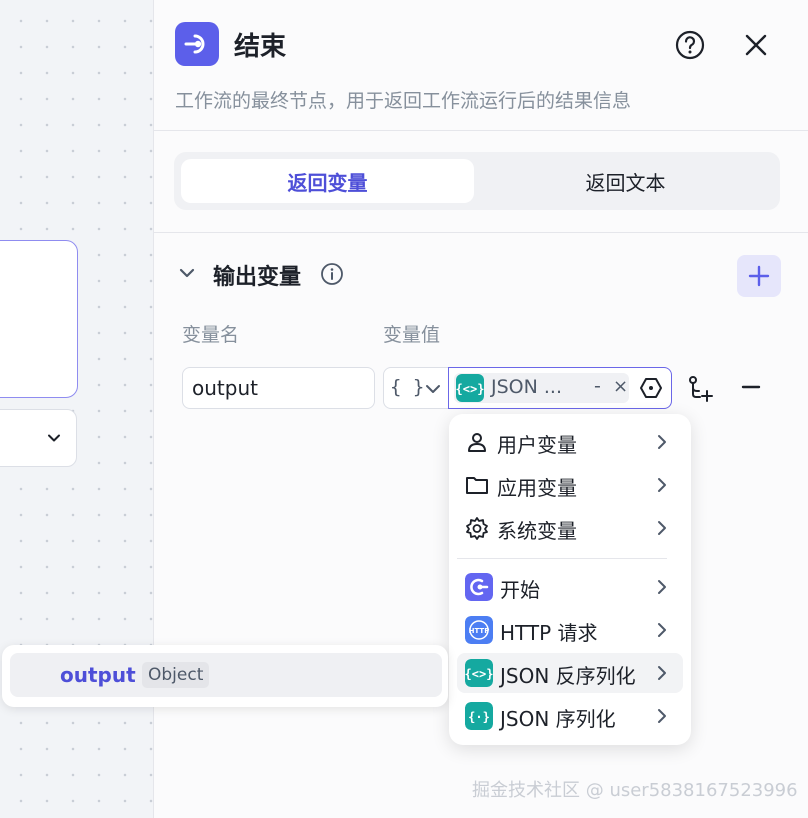 The height and width of the screenshot is (818, 808). What do you see at coordinates (520, 590) in the screenshot?
I see `menu-item-label: 开始` at bounding box center [520, 590].